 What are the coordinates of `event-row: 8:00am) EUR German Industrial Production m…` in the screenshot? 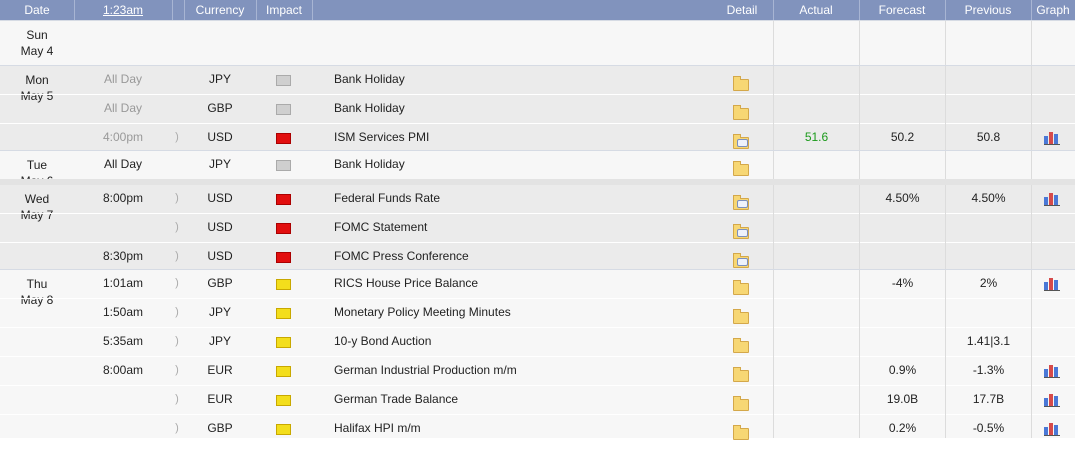 It's located at (537, 370).